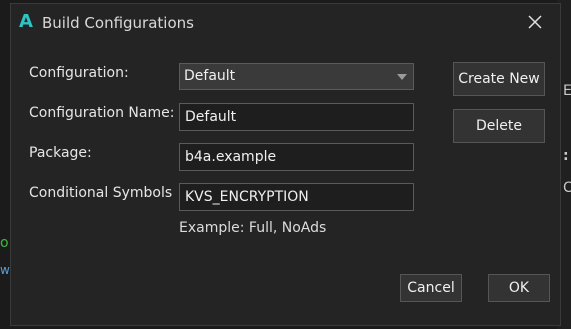 The height and width of the screenshot is (329, 571). Describe the element at coordinates (26, 21) in the screenshot. I see `app-logo-icon: A` at that location.